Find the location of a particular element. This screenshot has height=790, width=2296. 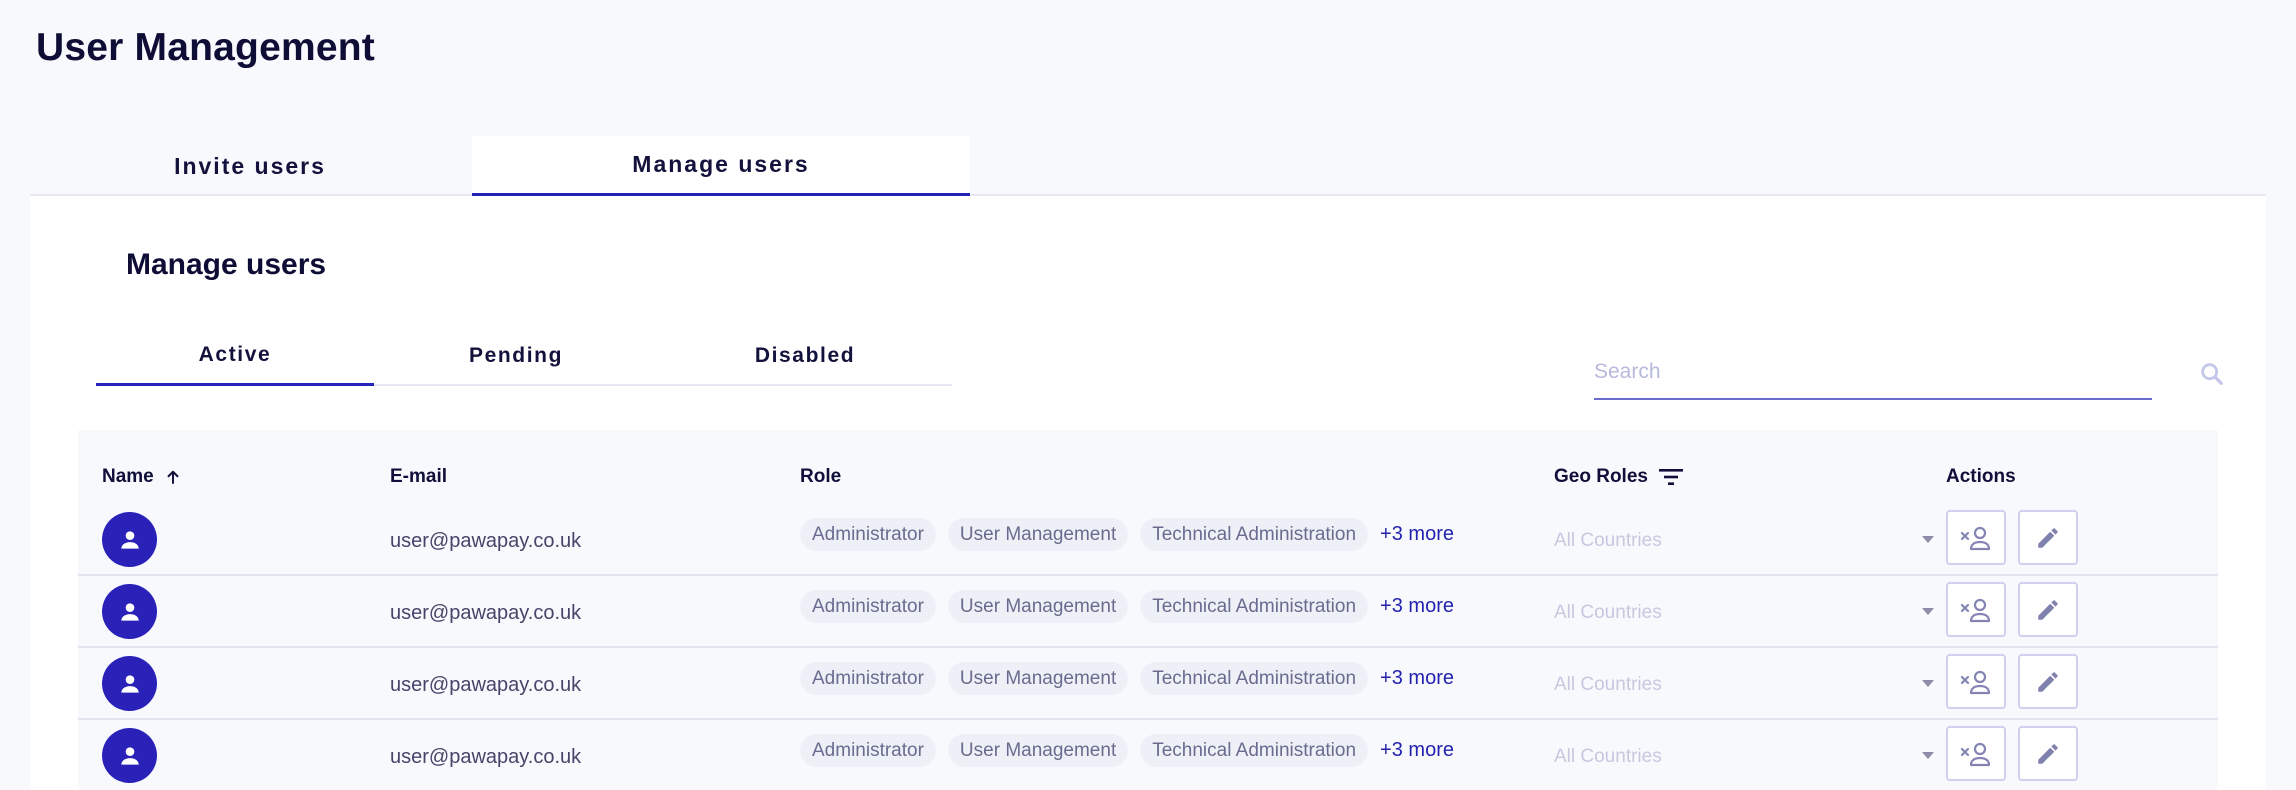

tab-active: Active is located at coordinates (235, 356).